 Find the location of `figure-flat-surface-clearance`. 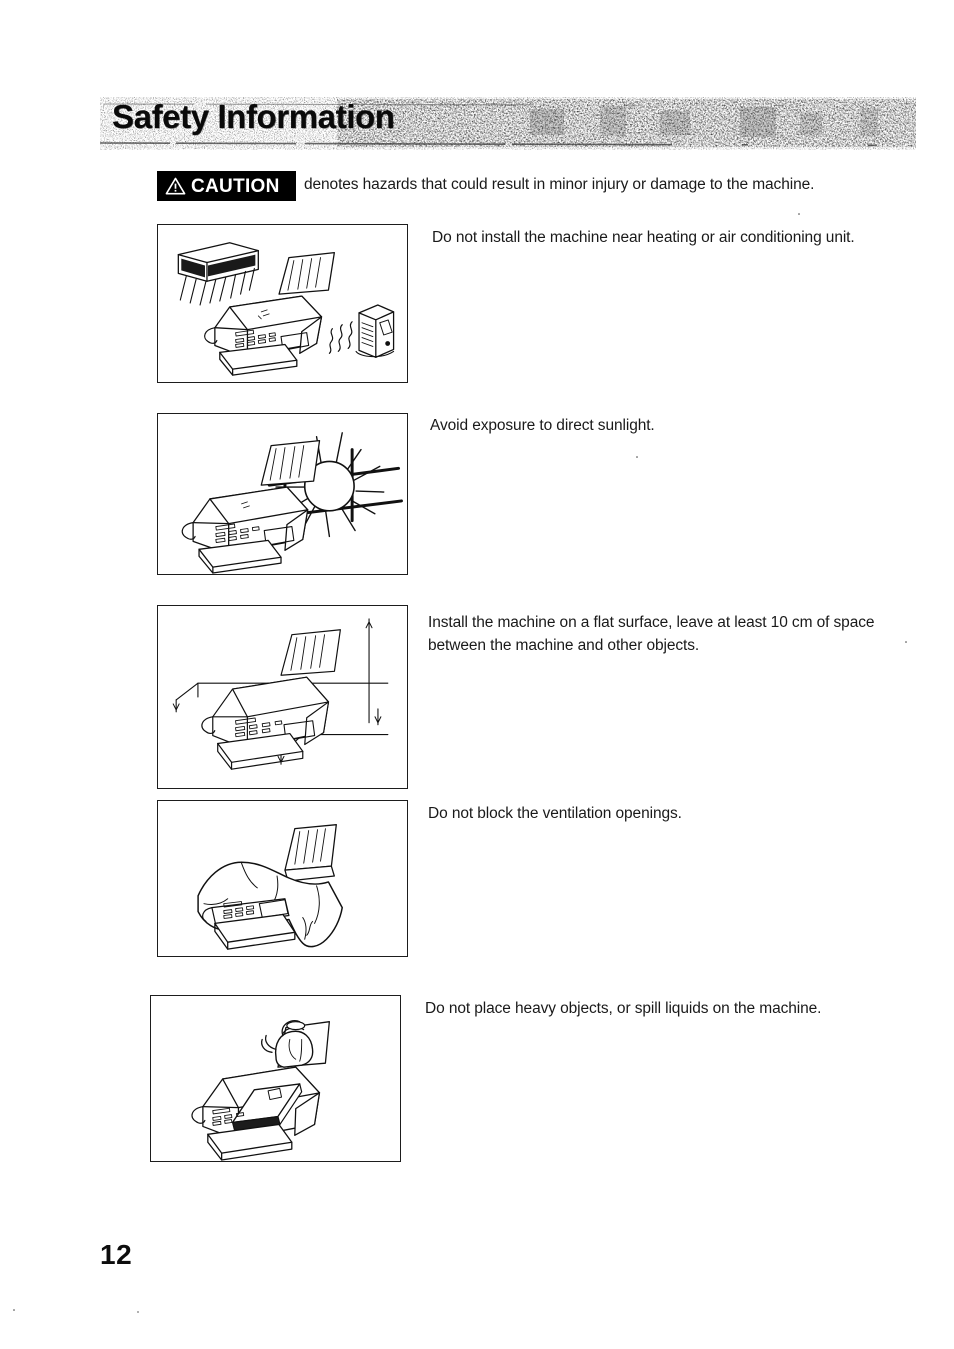

figure-flat-surface-clearance is located at coordinates (282, 697).